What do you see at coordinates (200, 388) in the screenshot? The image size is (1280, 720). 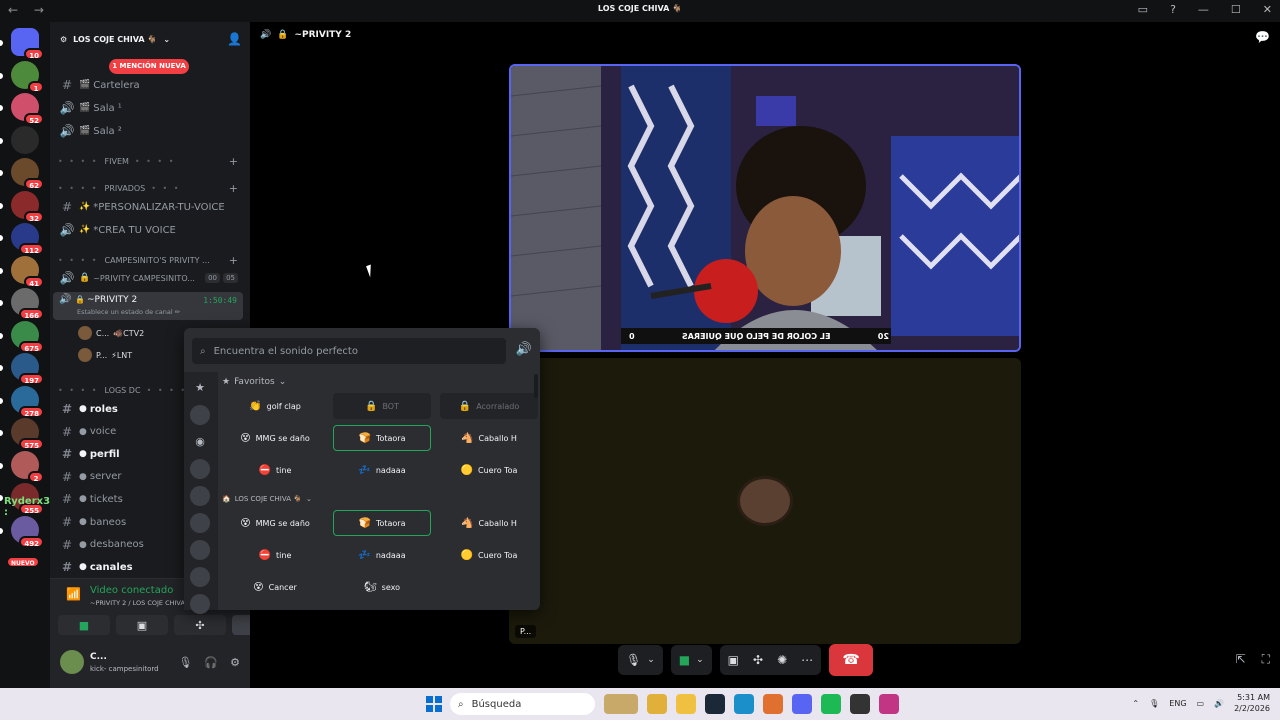 I see `star-icon: ★` at bounding box center [200, 388].